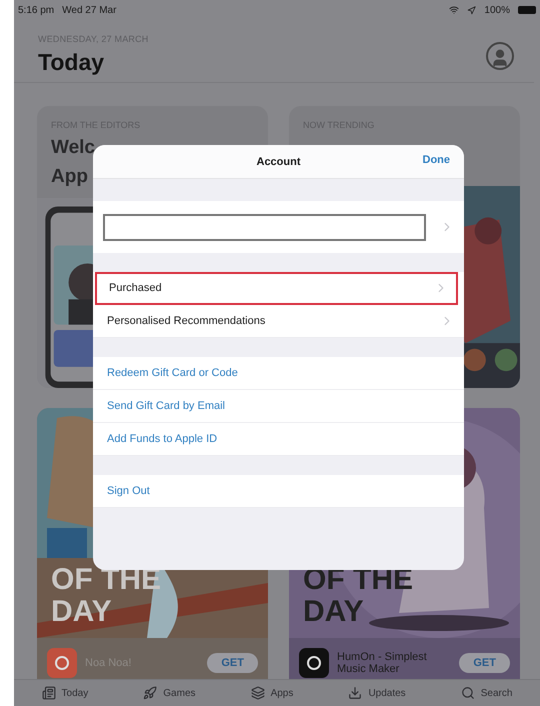 This screenshot has width=540, height=706. What do you see at coordinates (497, 10) in the screenshot?
I see `battery-percent: 100%` at bounding box center [497, 10].